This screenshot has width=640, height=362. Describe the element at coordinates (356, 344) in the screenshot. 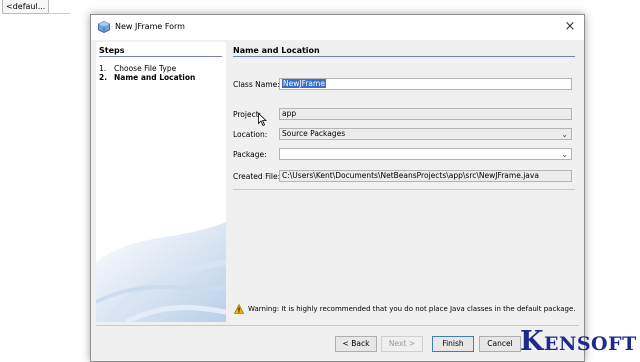

I see `back-button: < Back` at that location.